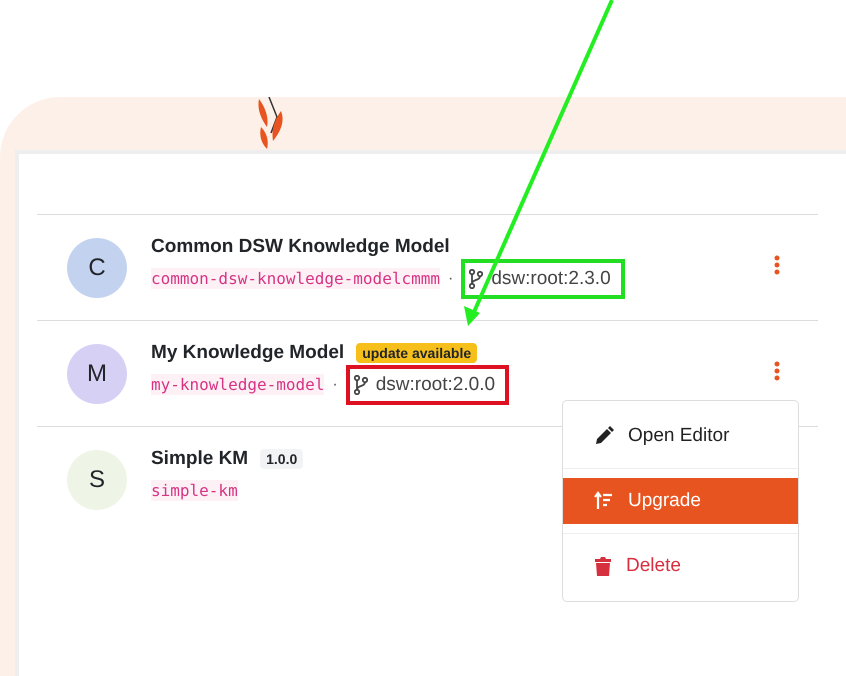  Describe the element at coordinates (436, 385) in the screenshot. I see `package-id: dsw:root:2.0.0` at that location.